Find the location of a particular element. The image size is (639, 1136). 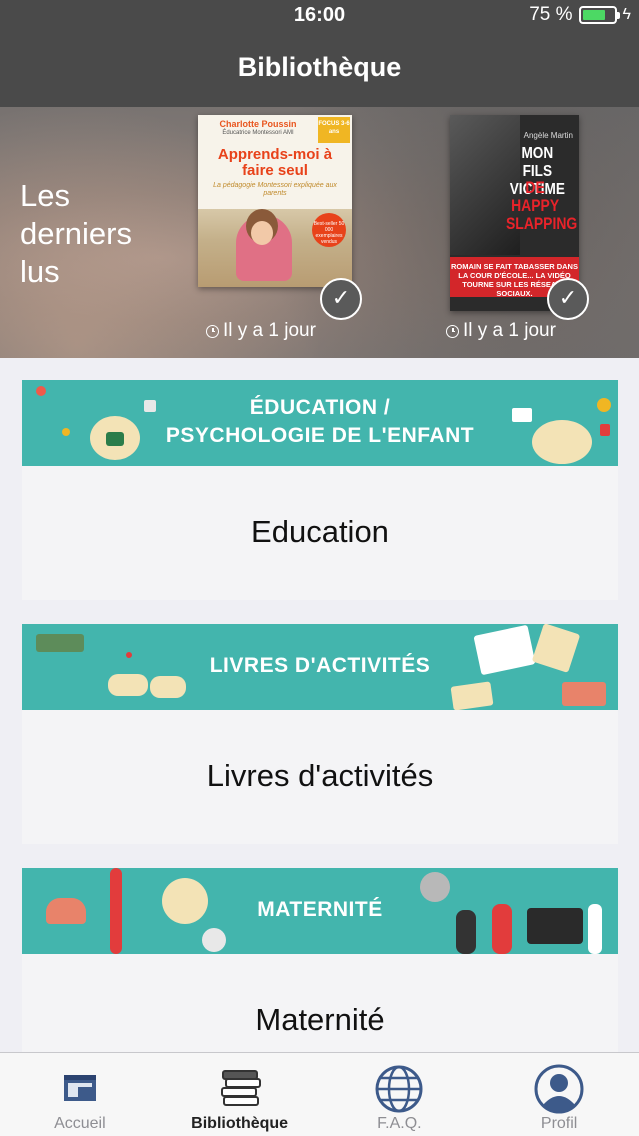

tab-label: F.A.Q. is located at coordinates (399, 1123).